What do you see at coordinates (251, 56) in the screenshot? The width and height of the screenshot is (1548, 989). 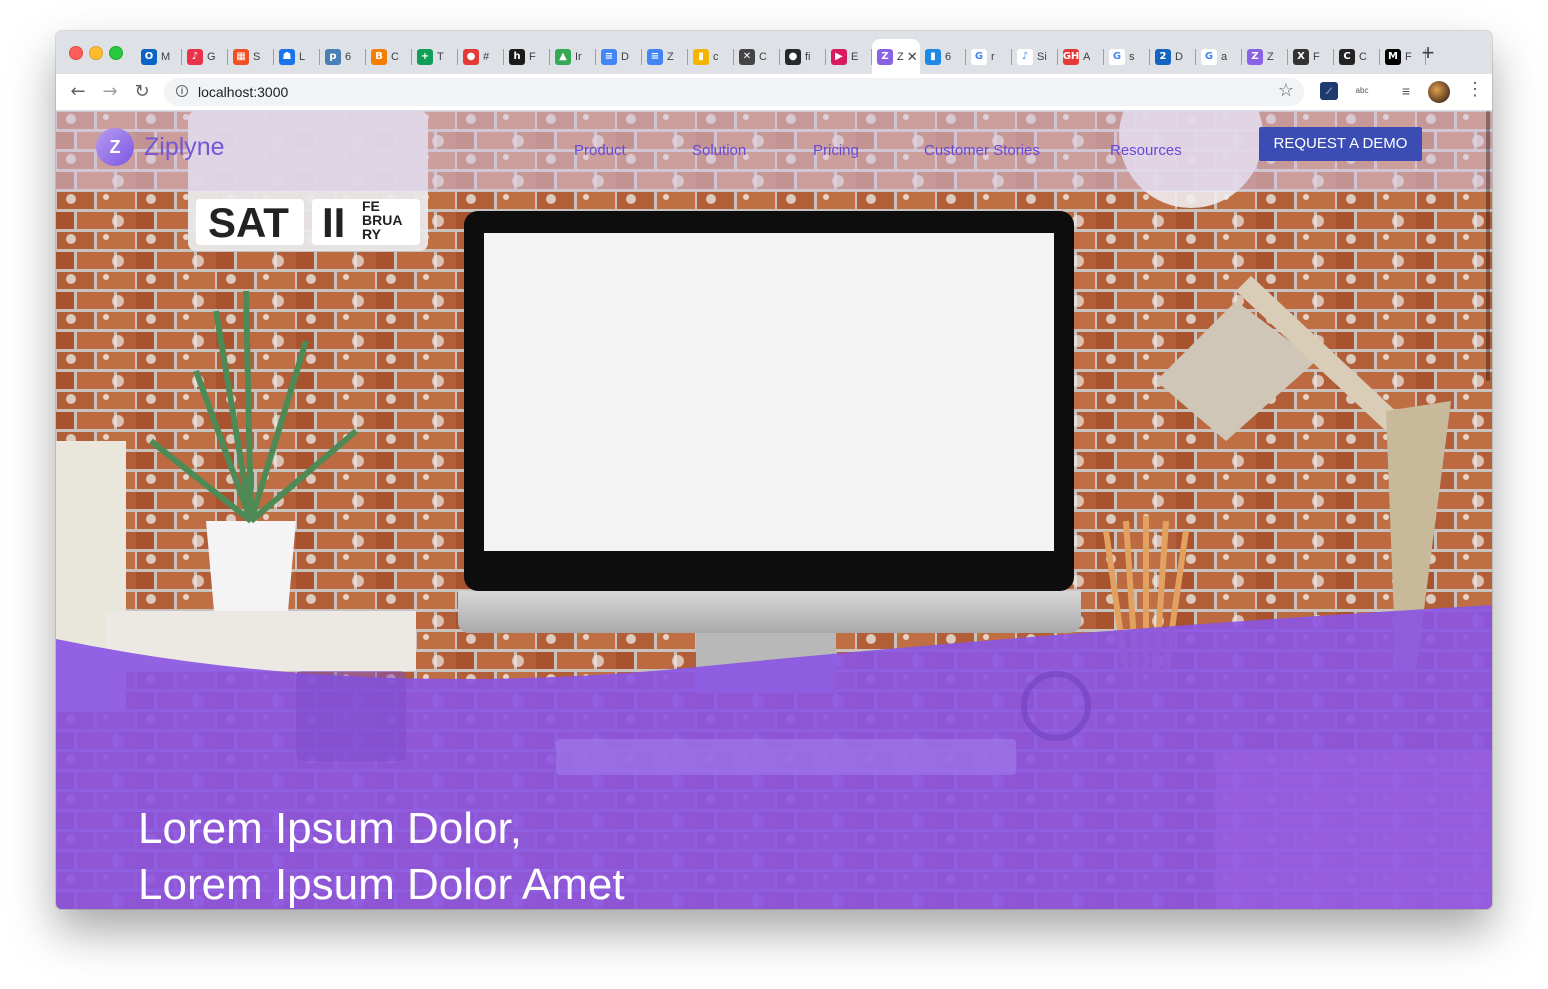 I see `browser-tab: ▦ S` at bounding box center [251, 56].